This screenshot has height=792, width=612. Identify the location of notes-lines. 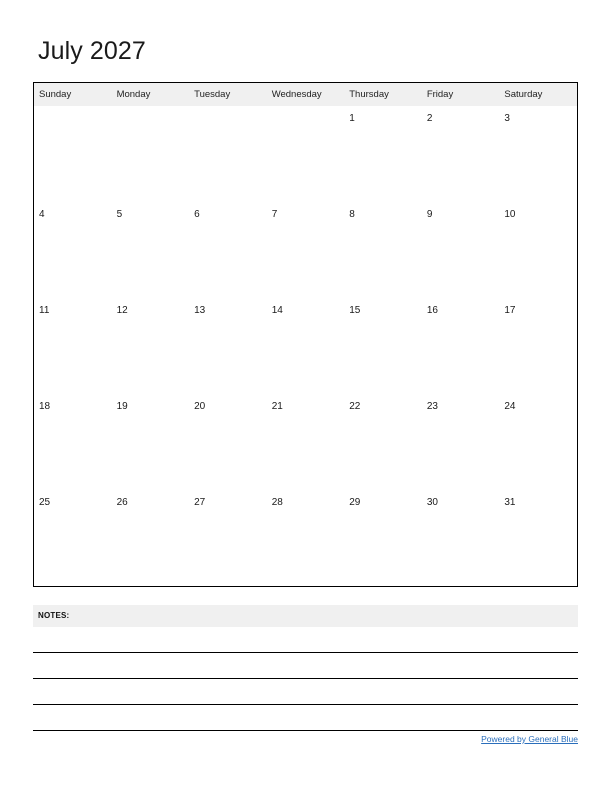
(305, 679).